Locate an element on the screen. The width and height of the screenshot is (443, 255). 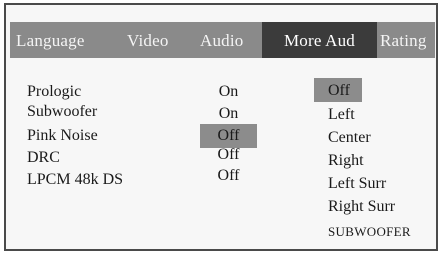
setting-label-lpcm: LPCM 48k DS is located at coordinates (75, 179).